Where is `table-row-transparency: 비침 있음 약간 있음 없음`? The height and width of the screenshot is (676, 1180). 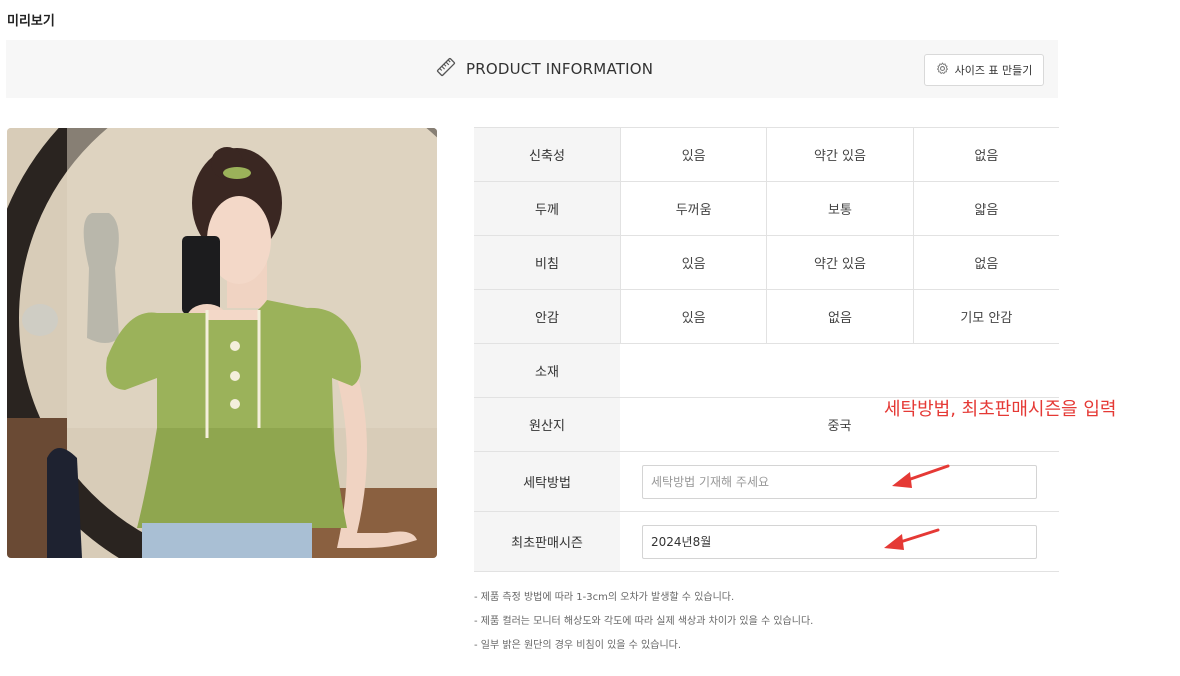
table-row-transparency: 비침 있음 약간 있음 없음 is located at coordinates (766, 262).